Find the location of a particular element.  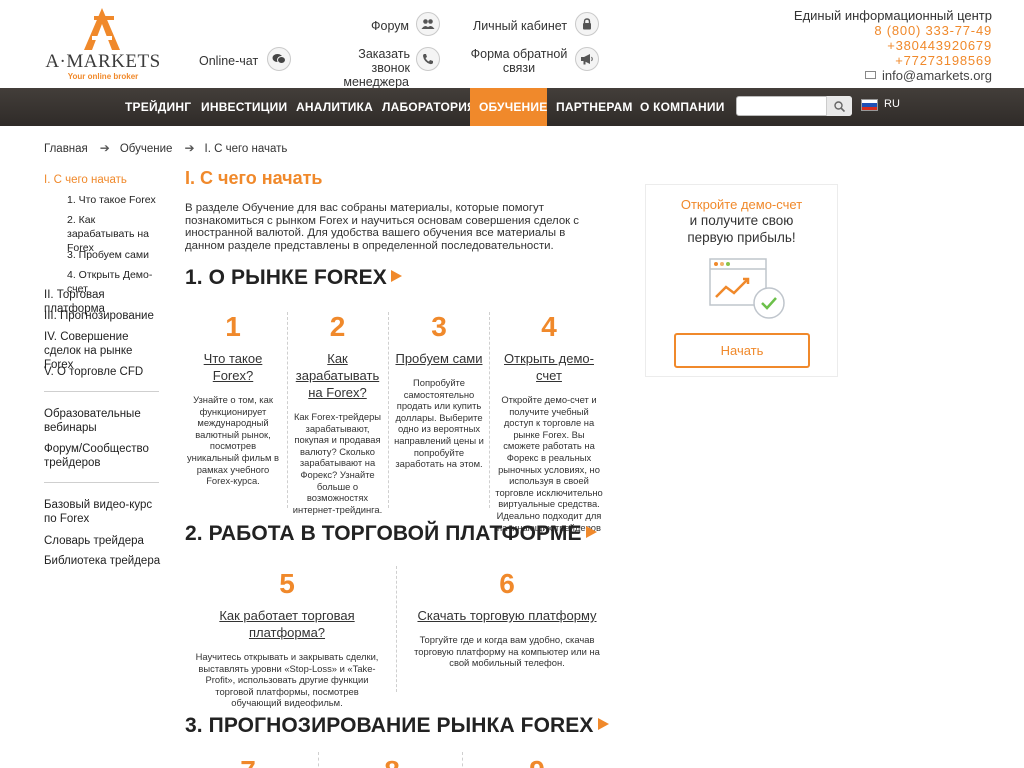

lock-icon is located at coordinates (587, 24).